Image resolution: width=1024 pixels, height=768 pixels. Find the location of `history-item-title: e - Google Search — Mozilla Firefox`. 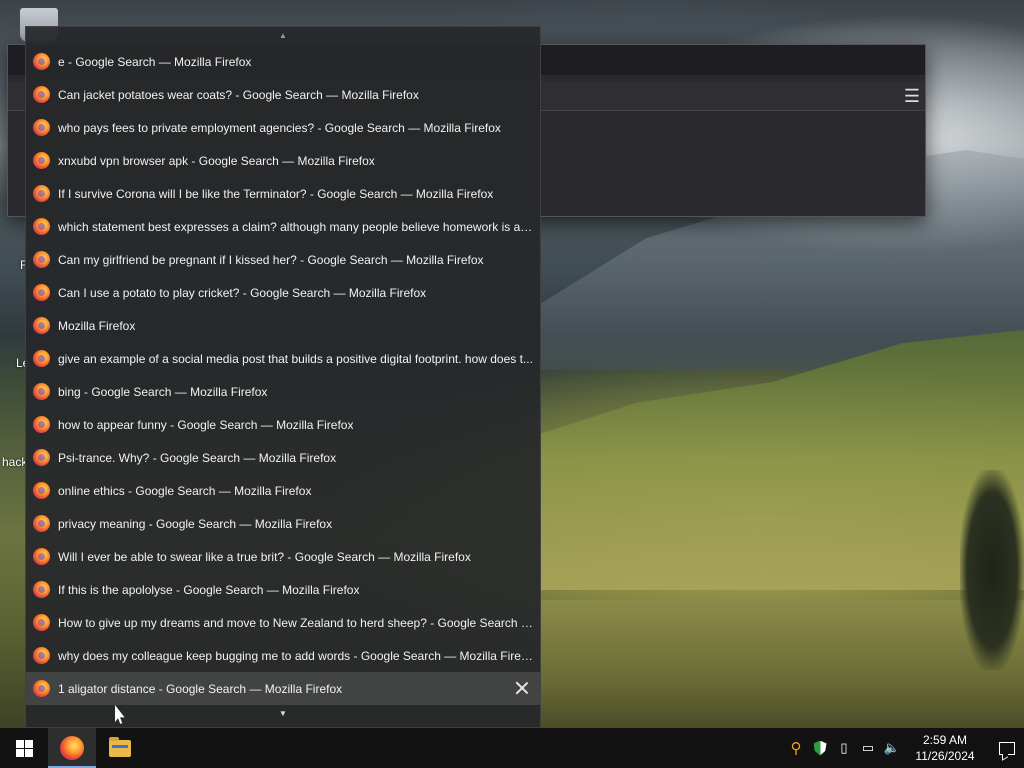

history-item-title: e - Google Search — Mozilla Firefox is located at coordinates (155, 61).